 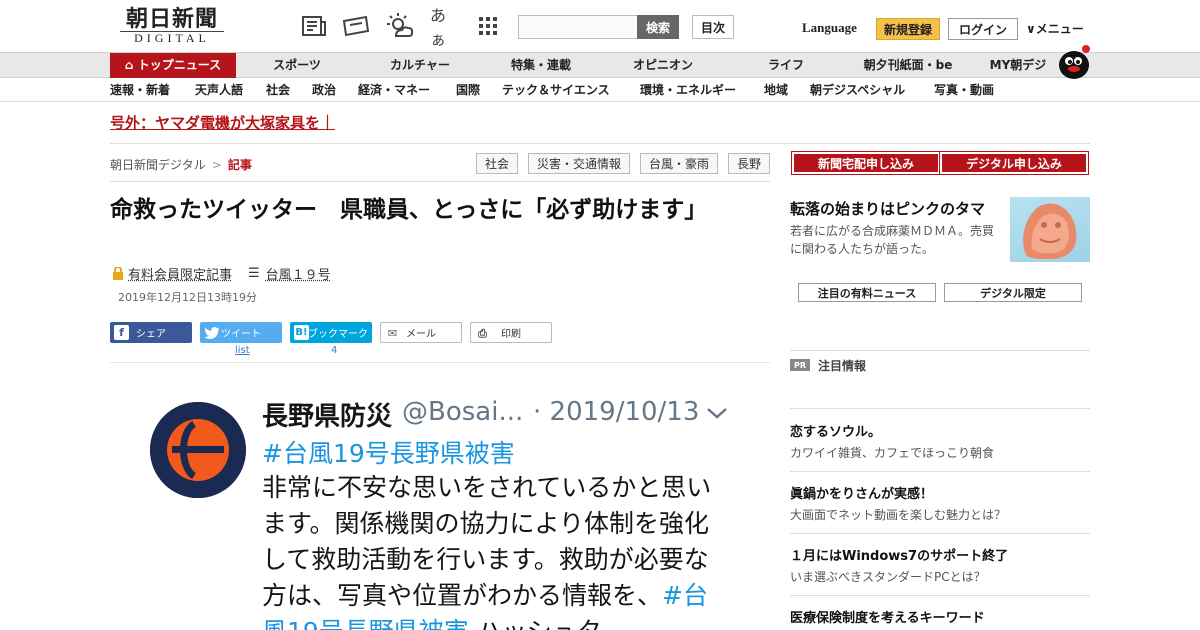 What do you see at coordinates (242, 350) in the screenshot?
I see `twitter-count-link: list` at bounding box center [242, 350].